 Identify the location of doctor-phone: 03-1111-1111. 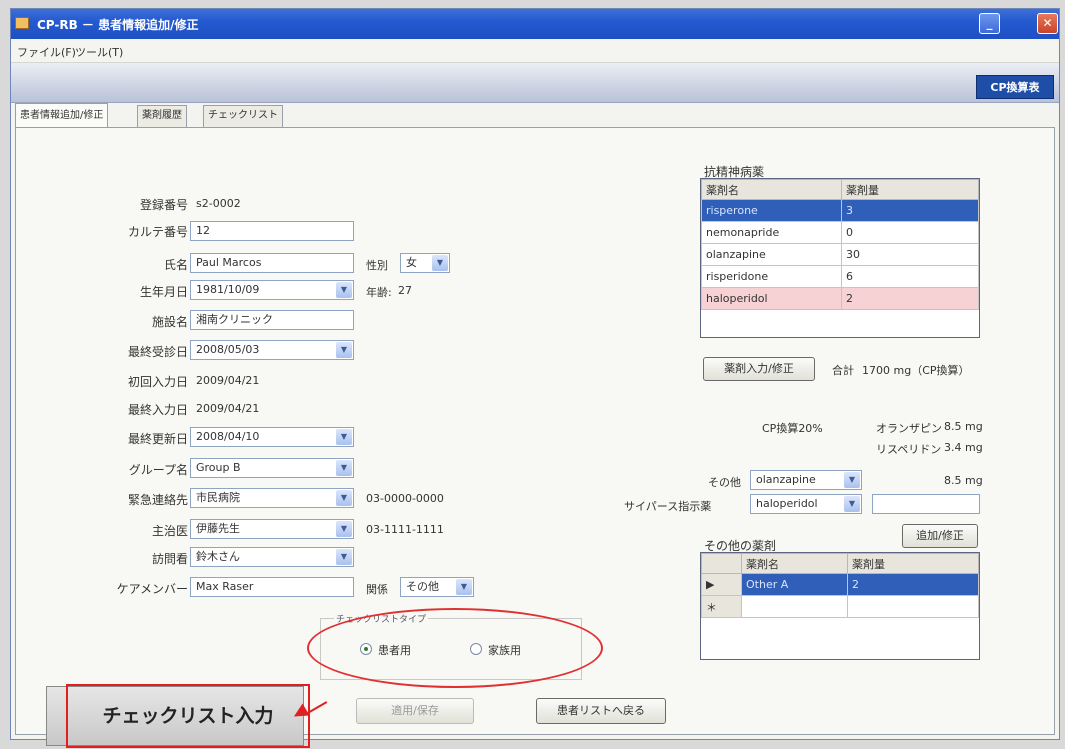
(405, 529).